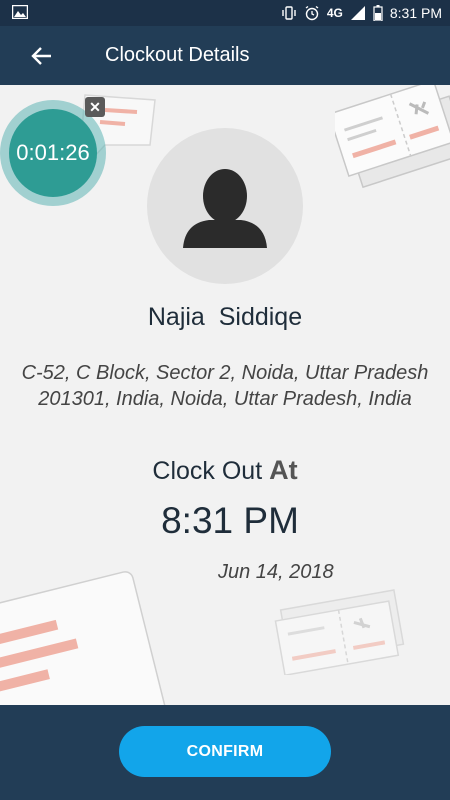 Image resolution: width=450 pixels, height=800 pixels. What do you see at coordinates (207, 471) in the screenshot?
I see `clock-out-text: Clock Out` at bounding box center [207, 471].